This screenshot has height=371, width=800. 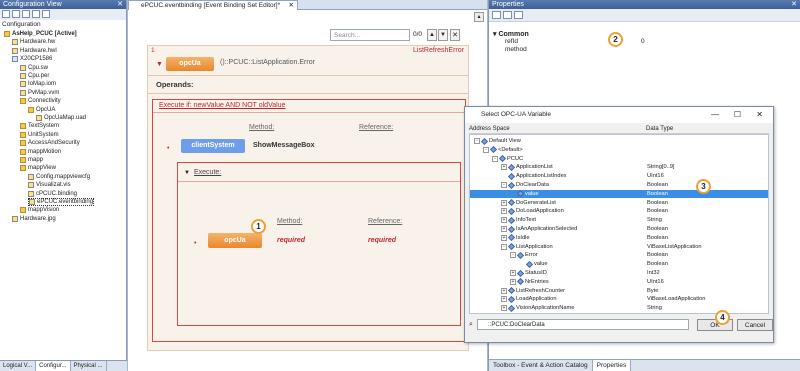 I want to click on search-next-icon: ▼, so click(x=443, y=35).